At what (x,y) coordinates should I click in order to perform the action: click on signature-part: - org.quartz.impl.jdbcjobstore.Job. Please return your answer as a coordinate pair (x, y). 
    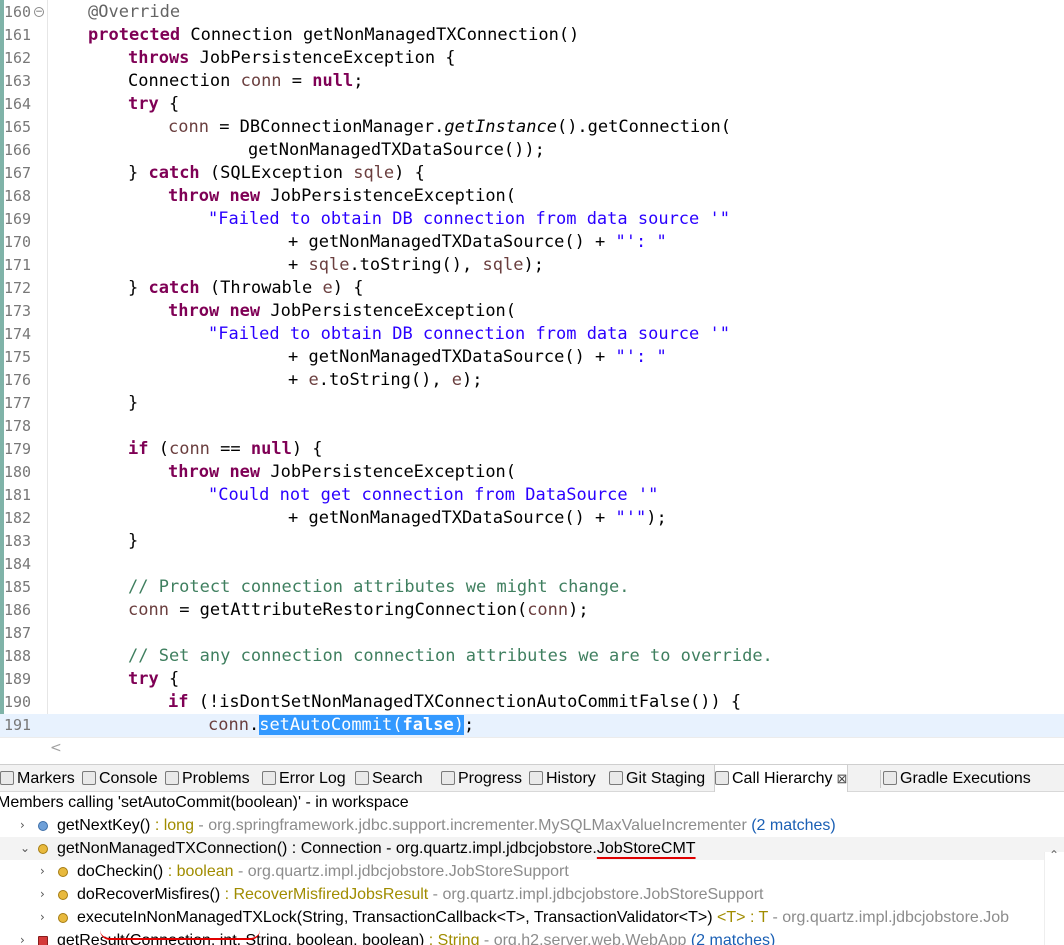
    Looking at the image, I should click on (889, 917).